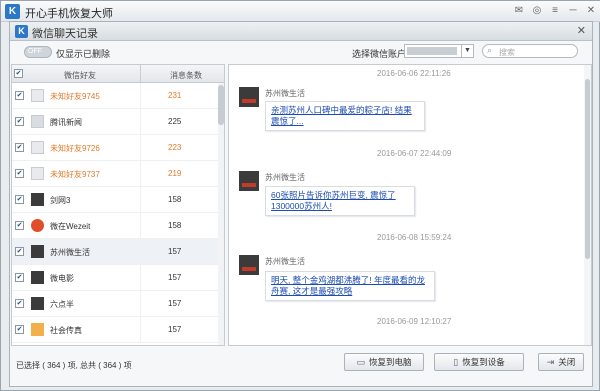 Image resolution: width=600 pixels, height=391 pixels. Describe the element at coordinates (66, 330) in the screenshot. I see `friend-name: 社会传真` at that location.